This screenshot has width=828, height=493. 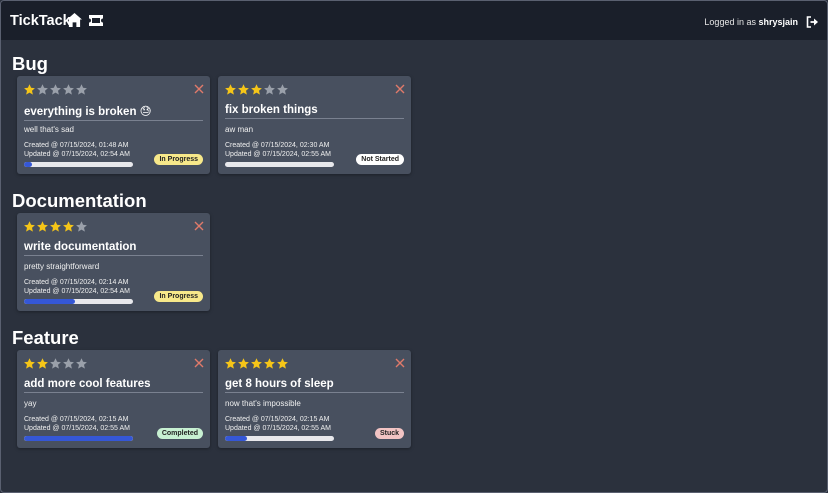 What do you see at coordinates (74, 20) in the screenshot?
I see `home-icon` at bounding box center [74, 20].